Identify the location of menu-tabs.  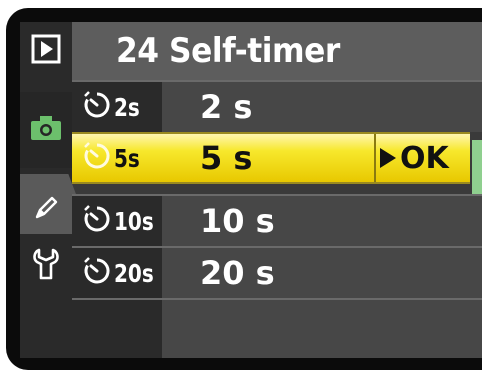
(51, 190).